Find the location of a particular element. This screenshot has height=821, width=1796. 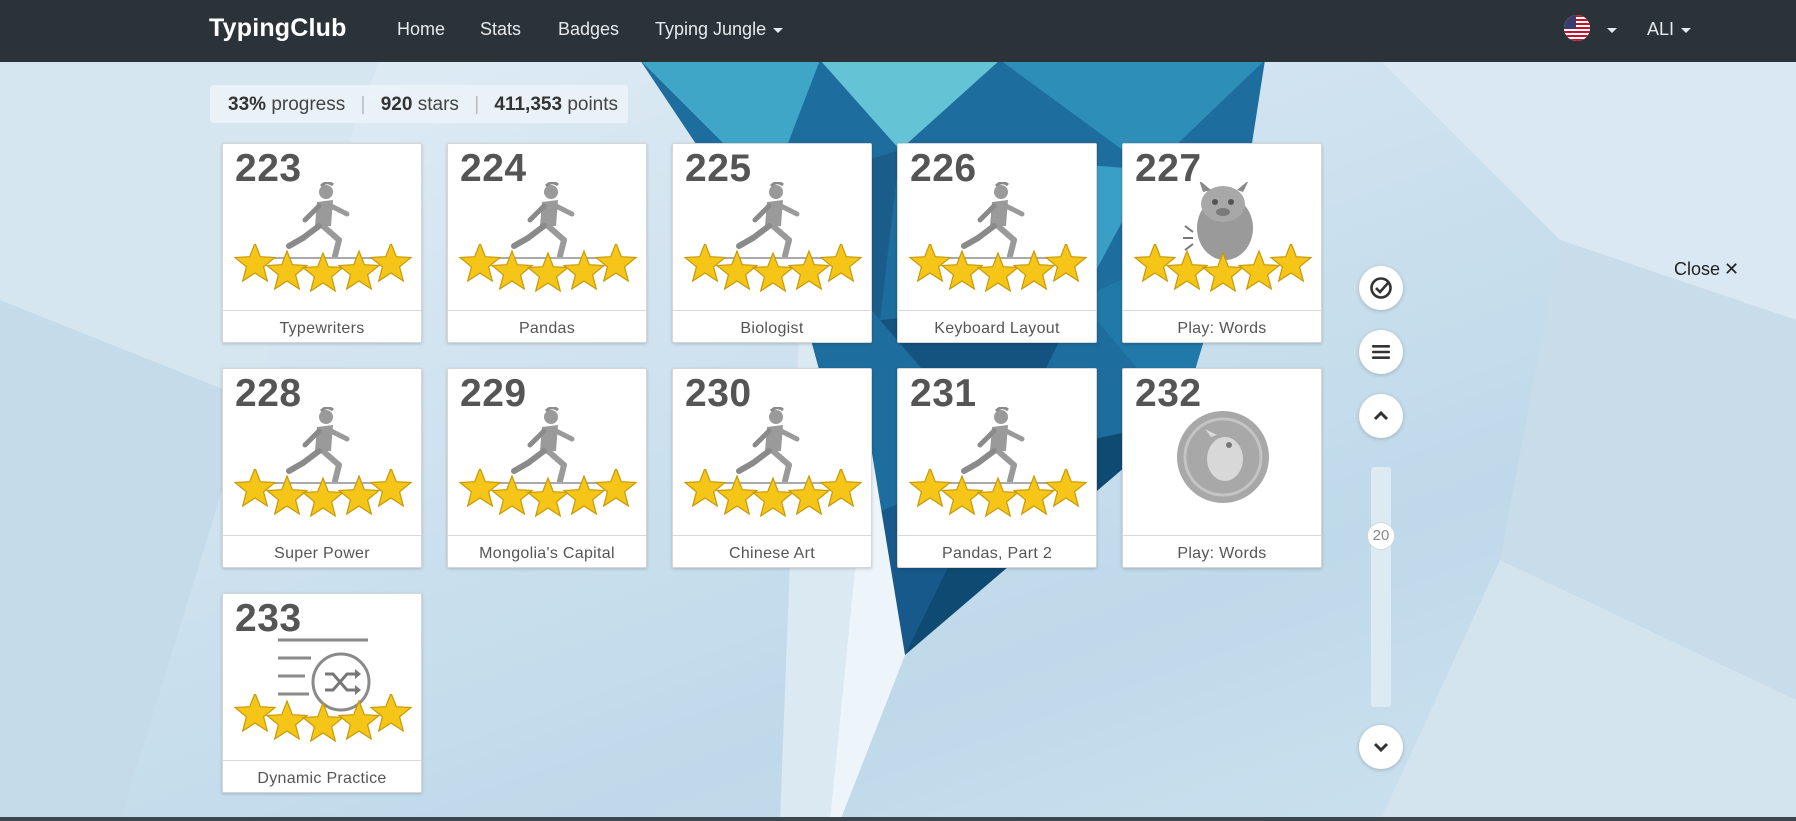

close-icon: ✕ is located at coordinates (1732, 269).